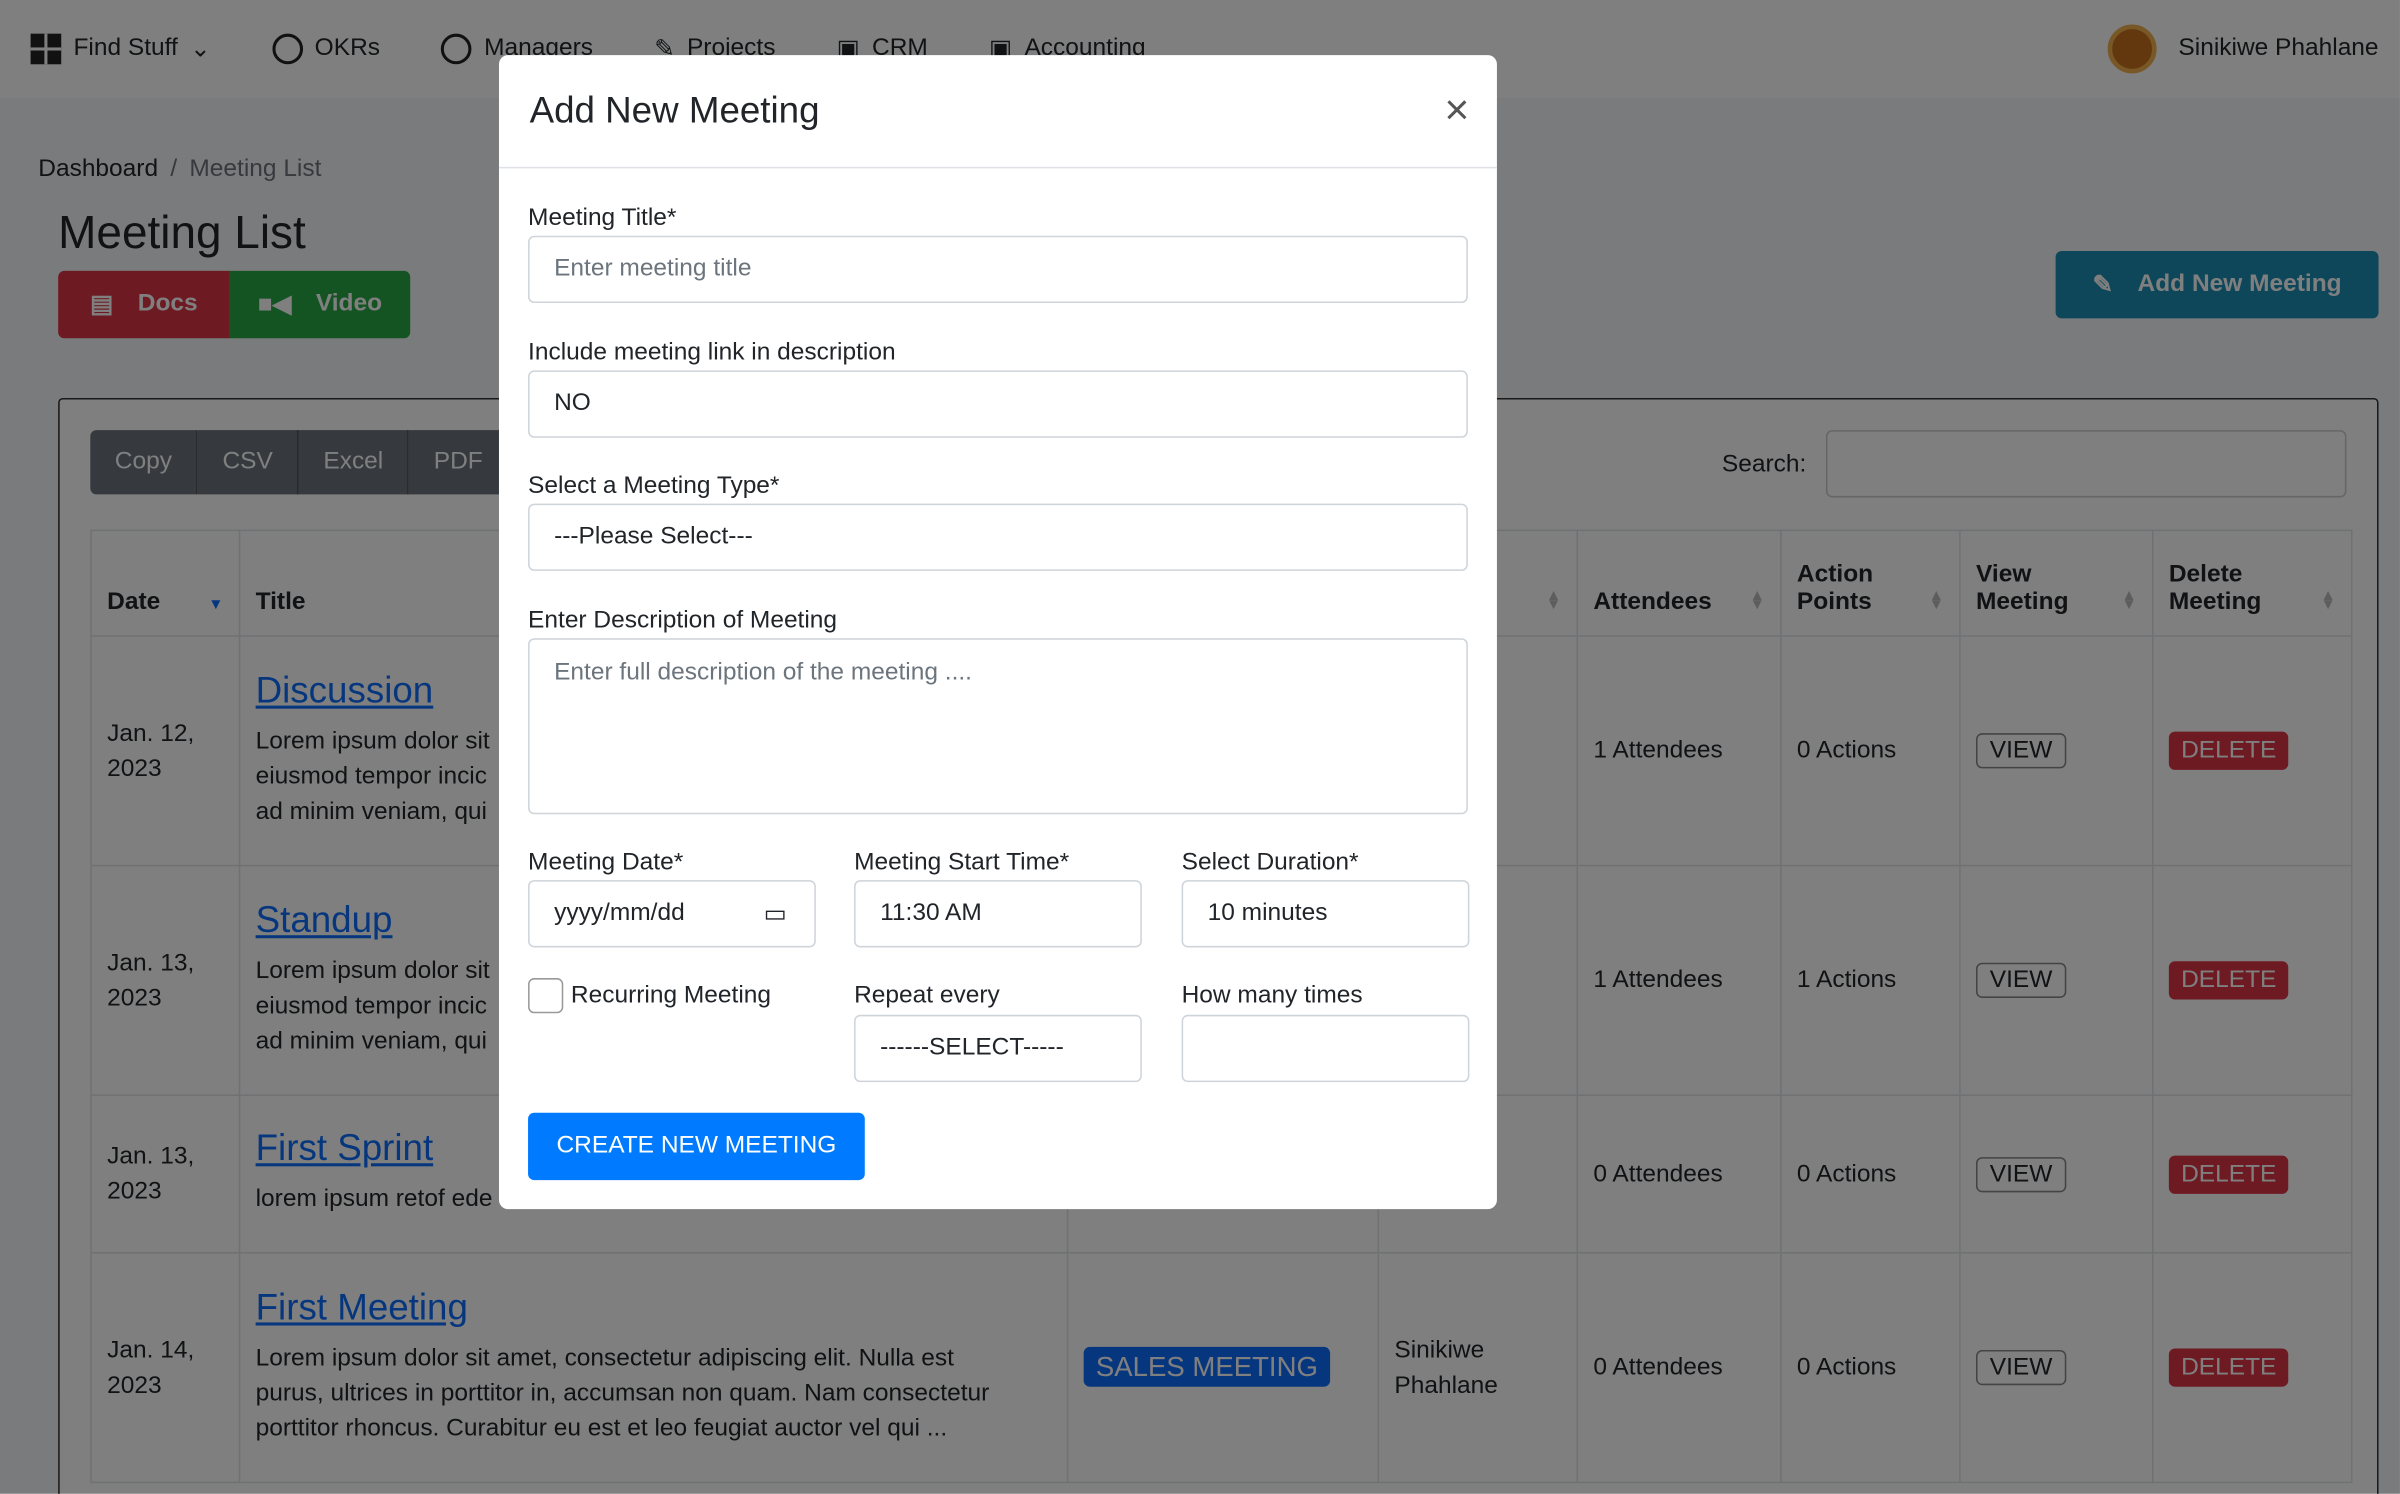 This screenshot has width=2400, height=1494. What do you see at coordinates (998, 914) in the screenshot?
I see `start-time-input: 11:30 AM` at bounding box center [998, 914].